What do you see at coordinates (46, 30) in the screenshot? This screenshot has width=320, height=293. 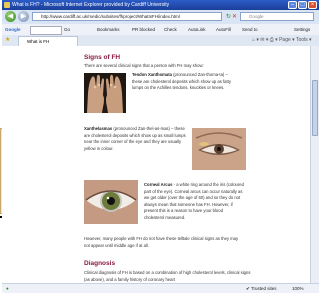 I see `toolbar-search-field` at bounding box center [46, 30].